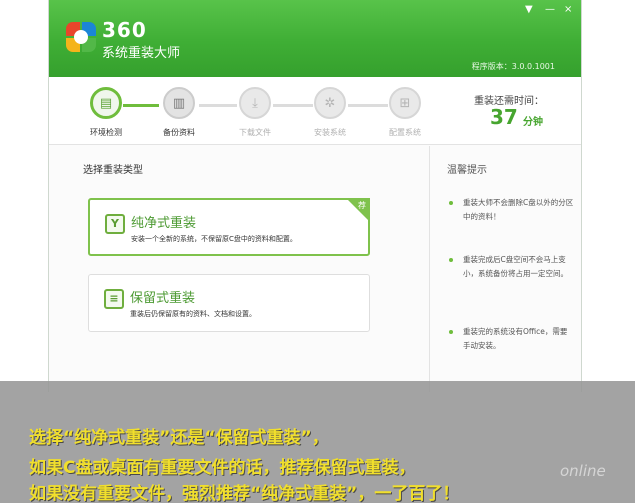 The width and height of the screenshot is (635, 503). Describe the element at coordinates (315, 38) in the screenshot. I see `title-bar: 360 系统重装大师 ▼ — × 程序版本：3.0.0.1001` at that location.